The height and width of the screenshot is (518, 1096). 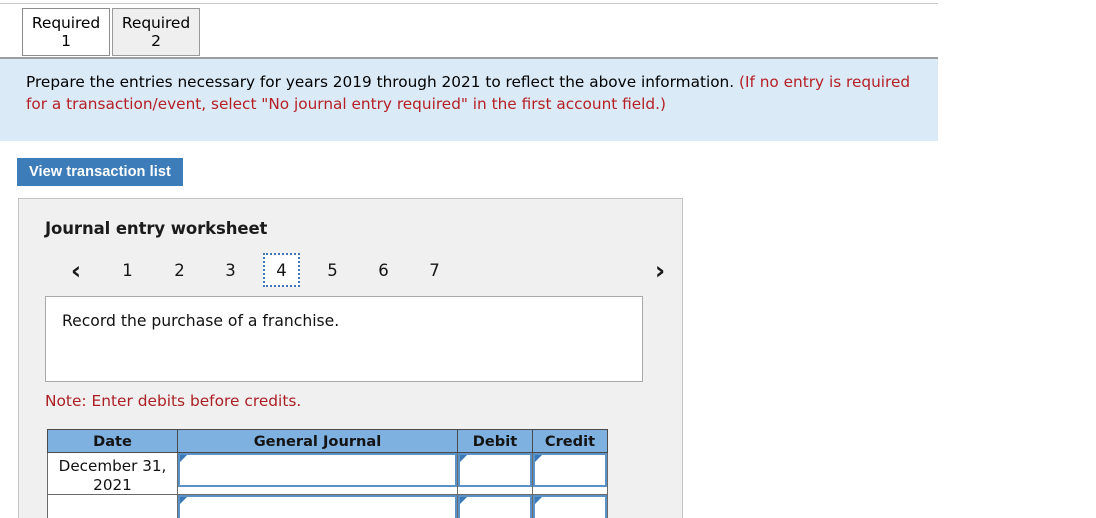 I want to click on pager-page-6: 6, so click(x=383, y=270).